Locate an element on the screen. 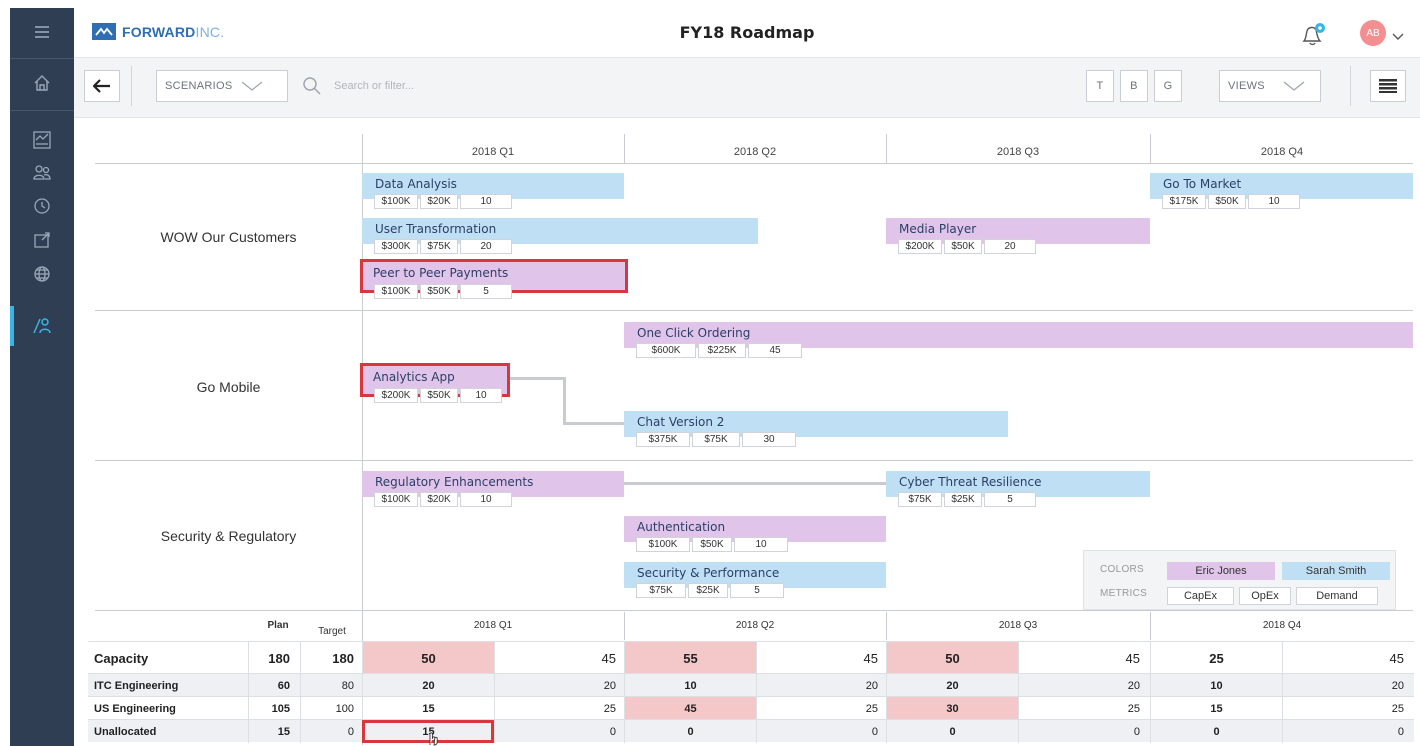 This screenshot has width=1420, height=746. initiative-name: Cyber Threat Resilience is located at coordinates (970, 482).